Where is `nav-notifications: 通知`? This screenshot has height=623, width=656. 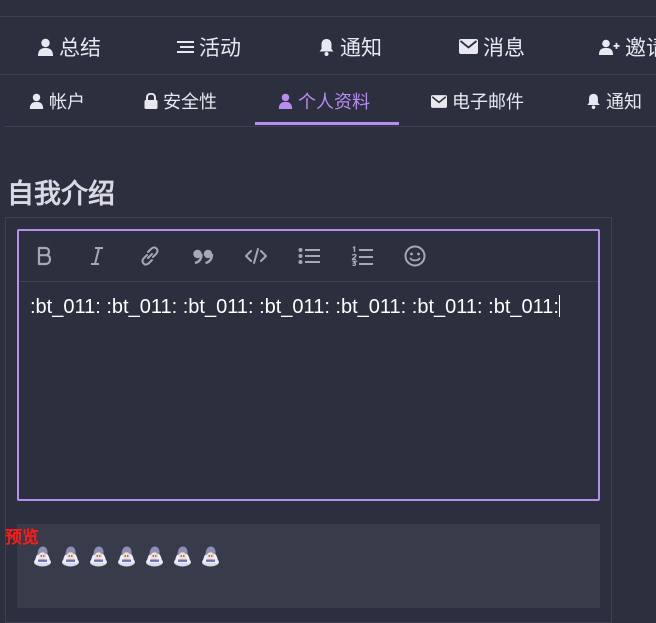
nav-notifications: 通知 is located at coordinates (350, 46).